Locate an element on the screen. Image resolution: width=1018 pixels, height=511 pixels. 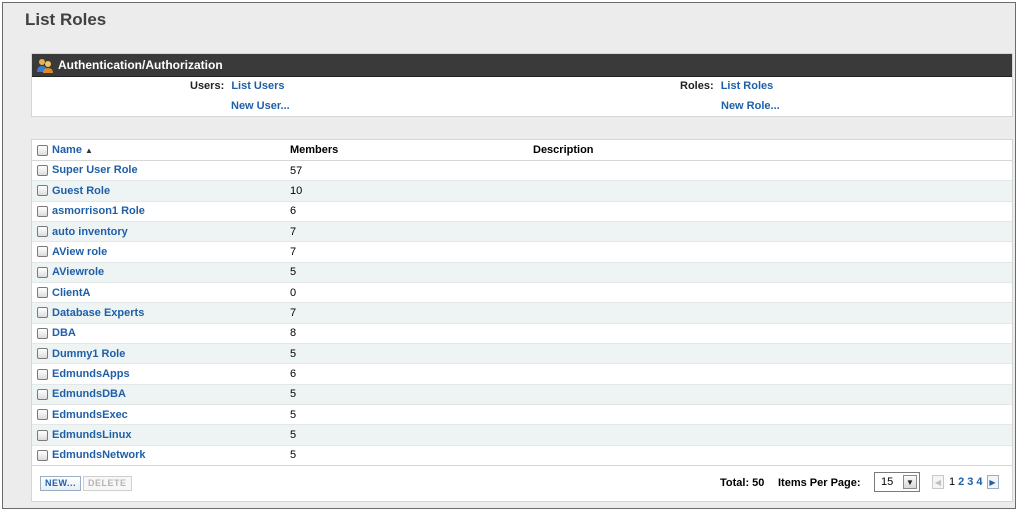
table-row: EdmundsNetwork 5 is located at coordinates (522, 456).